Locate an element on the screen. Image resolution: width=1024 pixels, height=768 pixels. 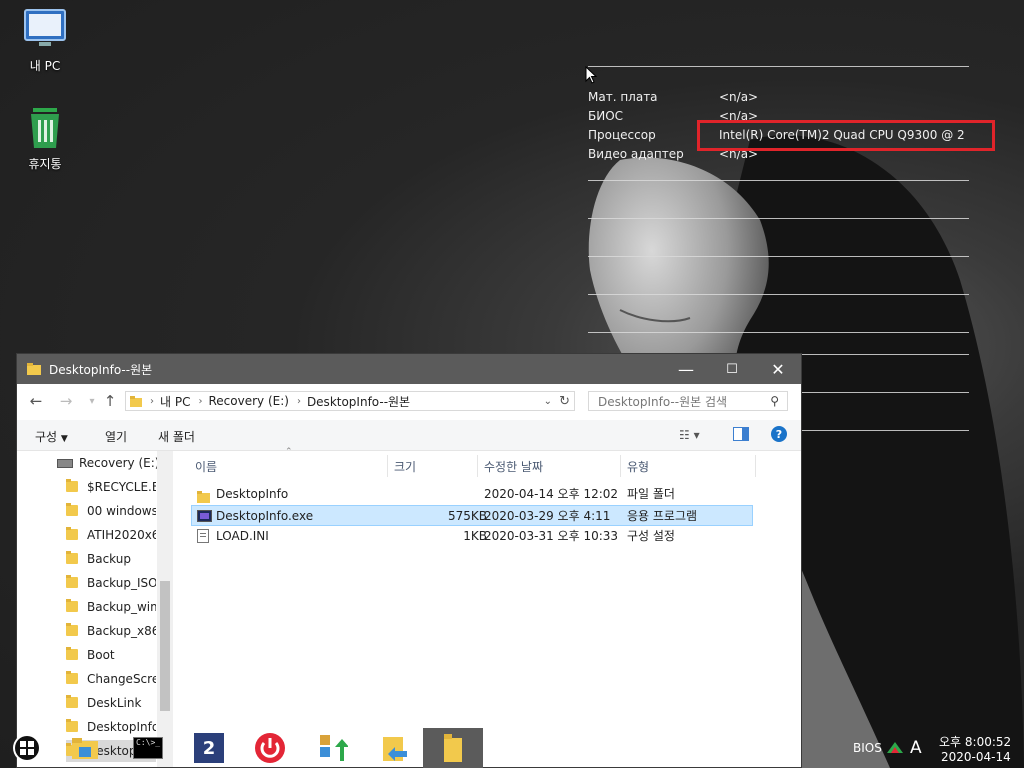
view-options-icon: ☷ ▾ is located at coordinates (689, 435).